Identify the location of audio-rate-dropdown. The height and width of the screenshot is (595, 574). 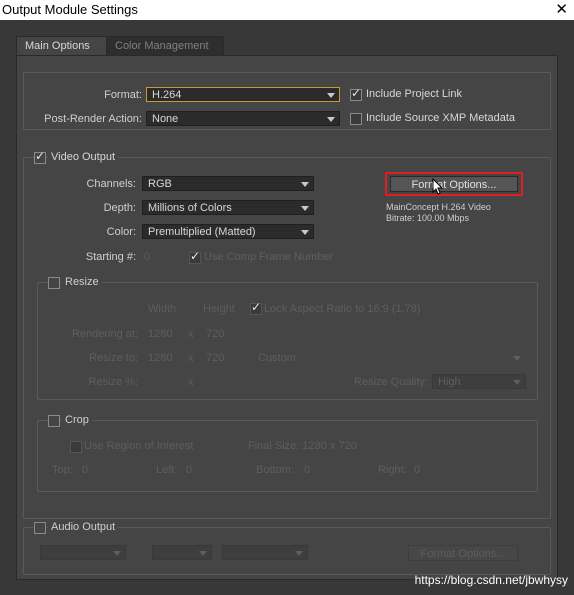
(83, 552).